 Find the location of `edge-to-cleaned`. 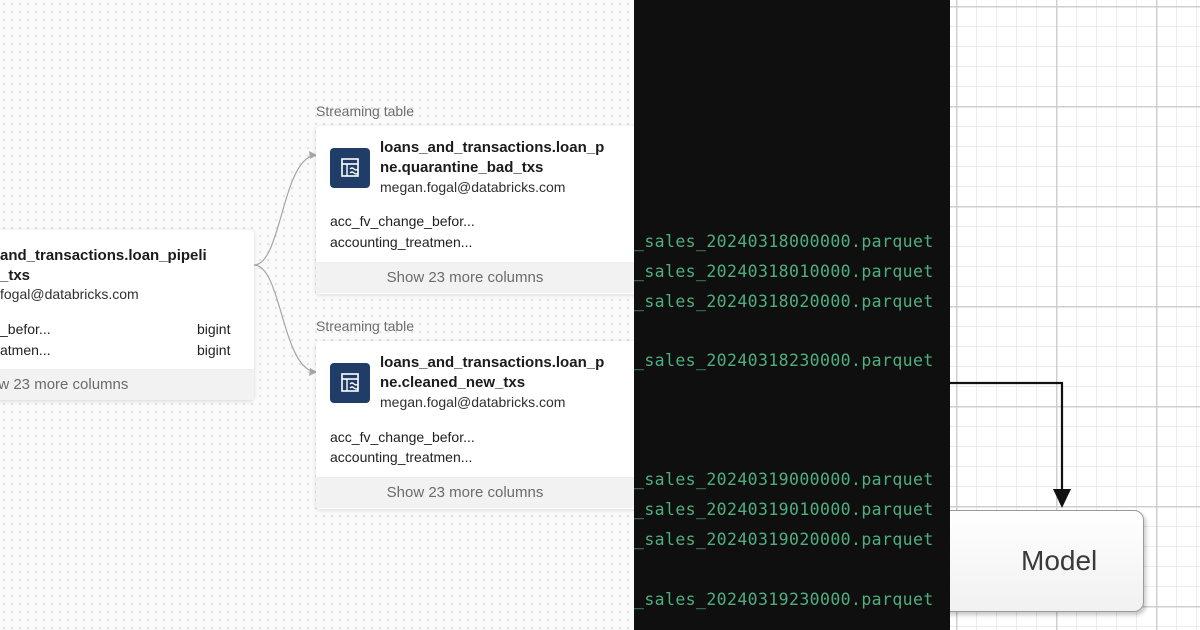

edge-to-cleaned is located at coordinates (285, 318).